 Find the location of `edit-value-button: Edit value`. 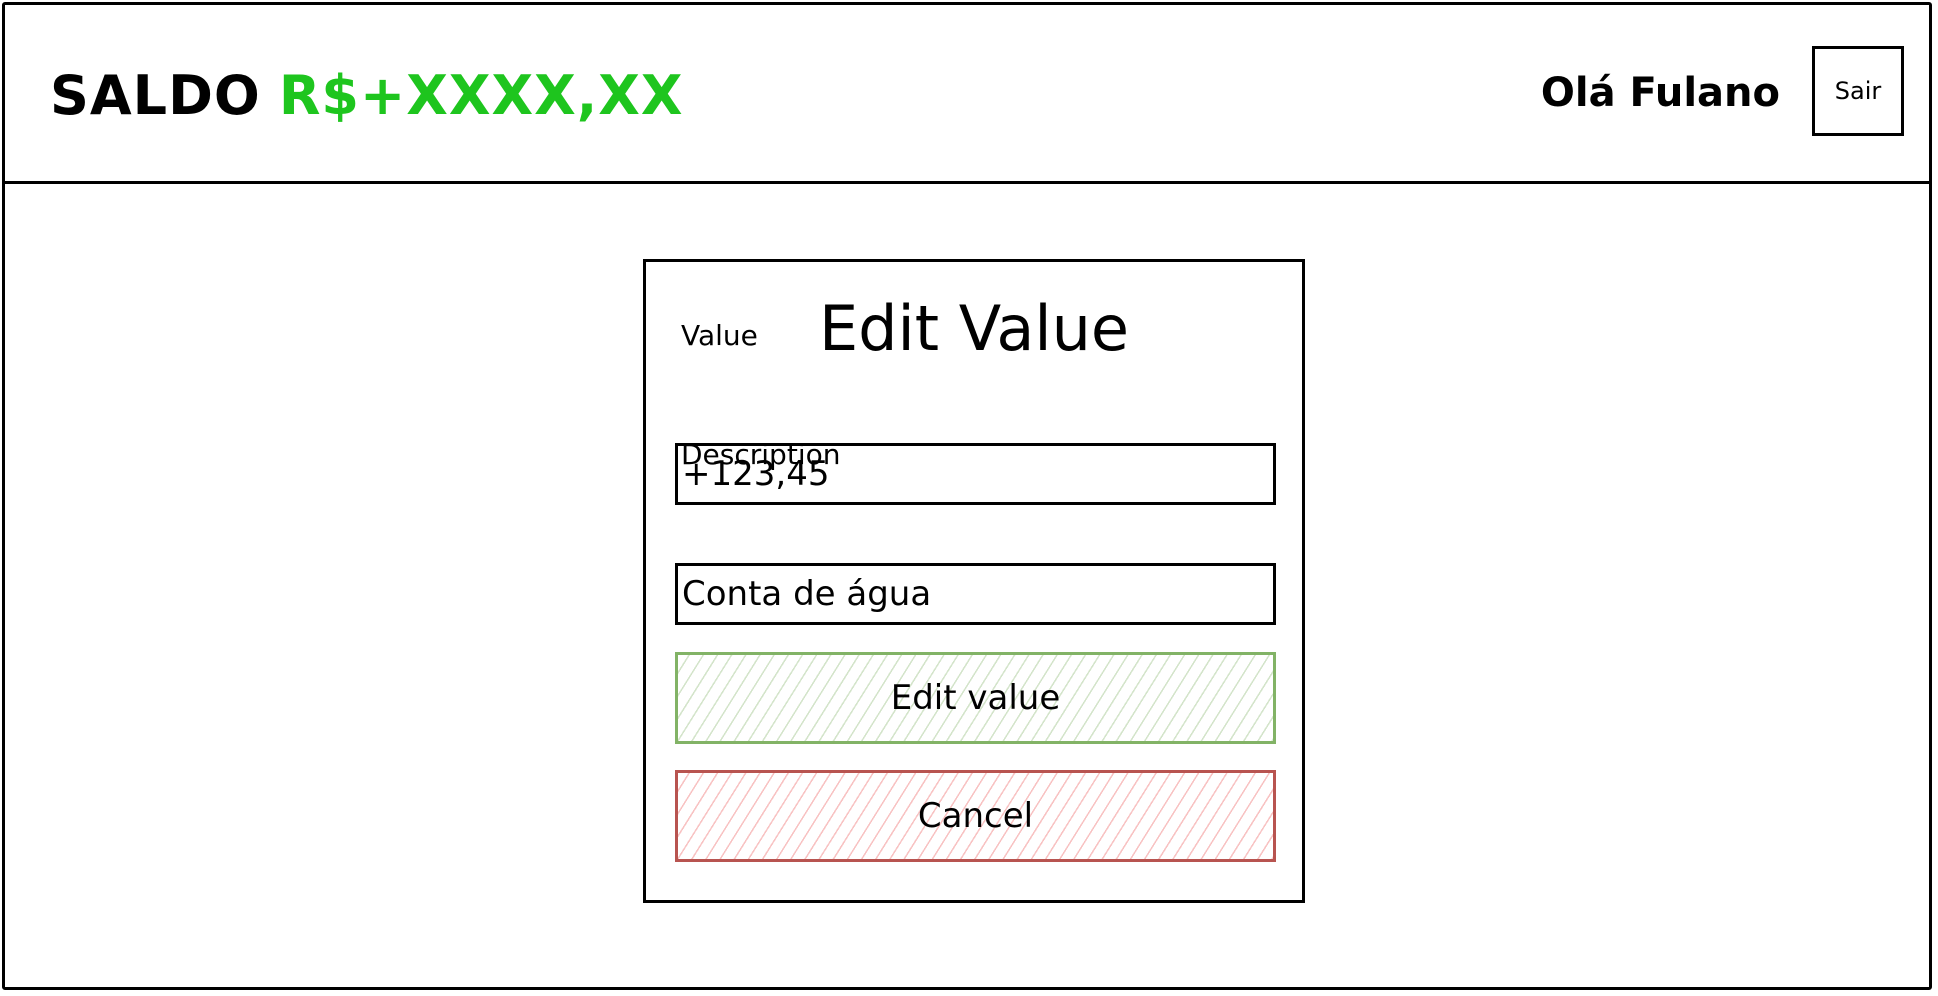

edit-value-button: Edit value is located at coordinates (975, 698).